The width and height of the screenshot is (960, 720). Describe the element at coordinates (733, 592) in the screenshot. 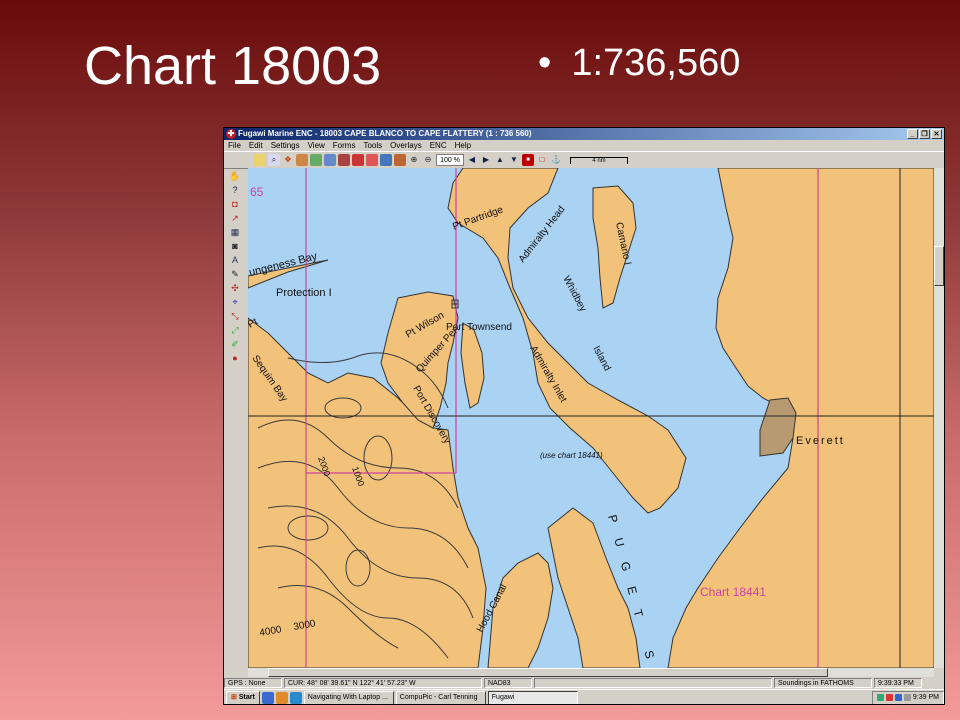

I see `chart-18441-label: Chart 18441` at that location.